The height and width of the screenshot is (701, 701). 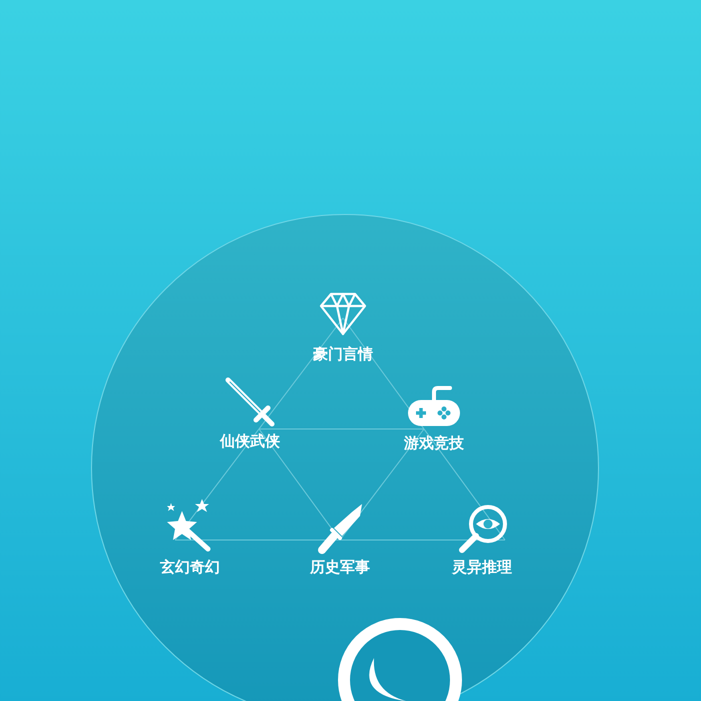 I want to click on category-label: 灵异推理, so click(x=482, y=567).